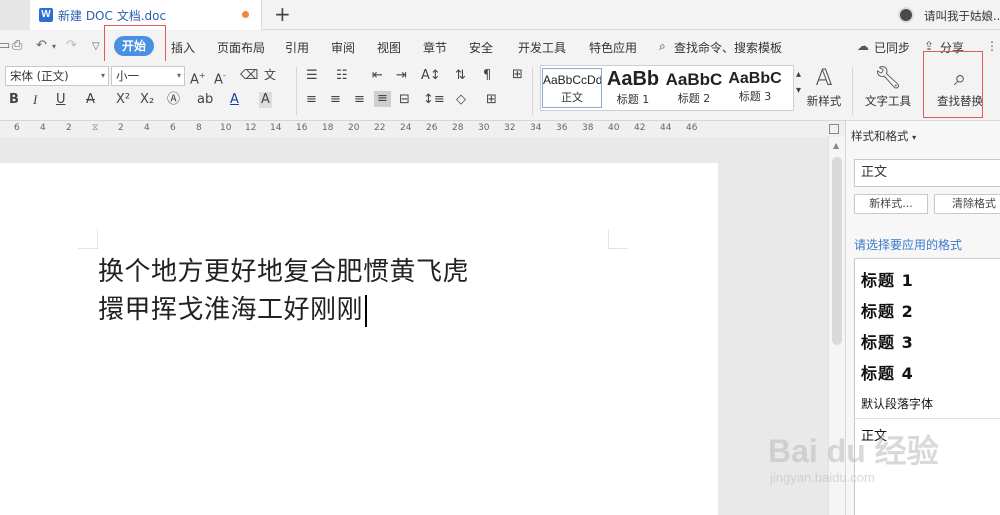 This screenshot has height=515, width=1000. Describe the element at coordinates (359, 100) in the screenshot. I see `align-right-icon: ≡` at that location.